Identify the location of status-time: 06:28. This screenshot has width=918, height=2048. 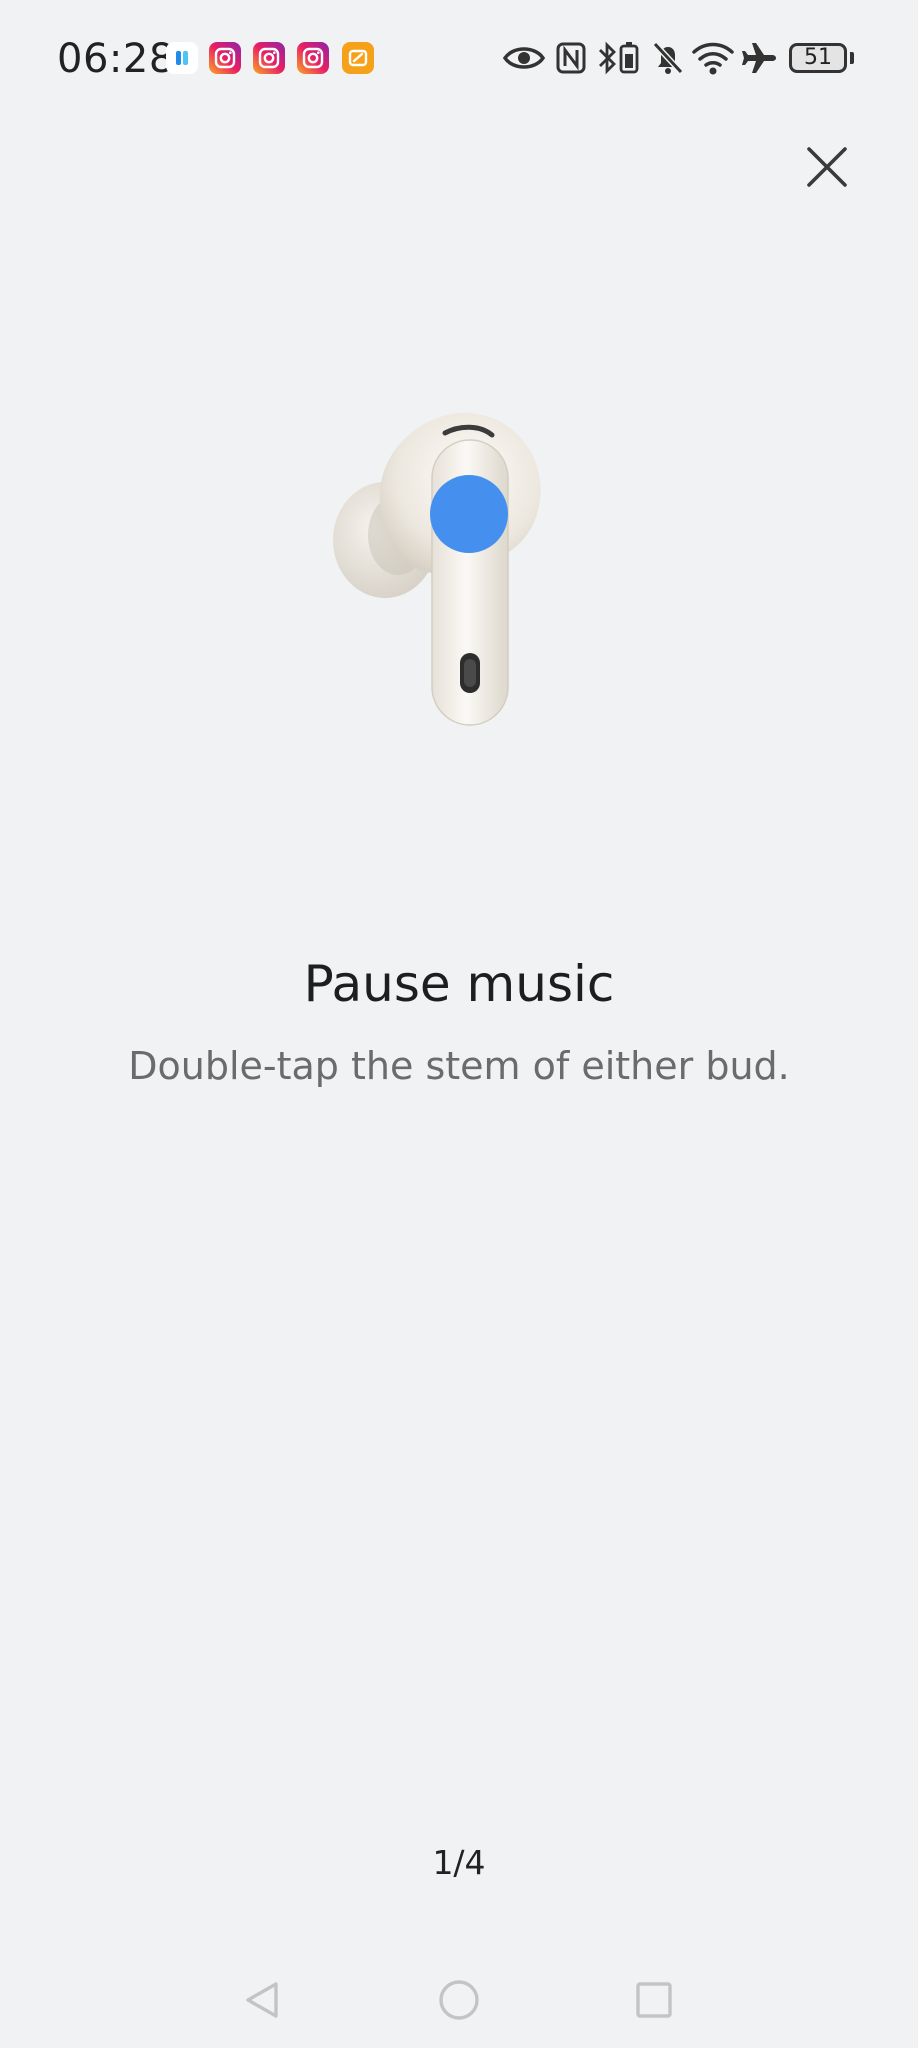
(116, 59).